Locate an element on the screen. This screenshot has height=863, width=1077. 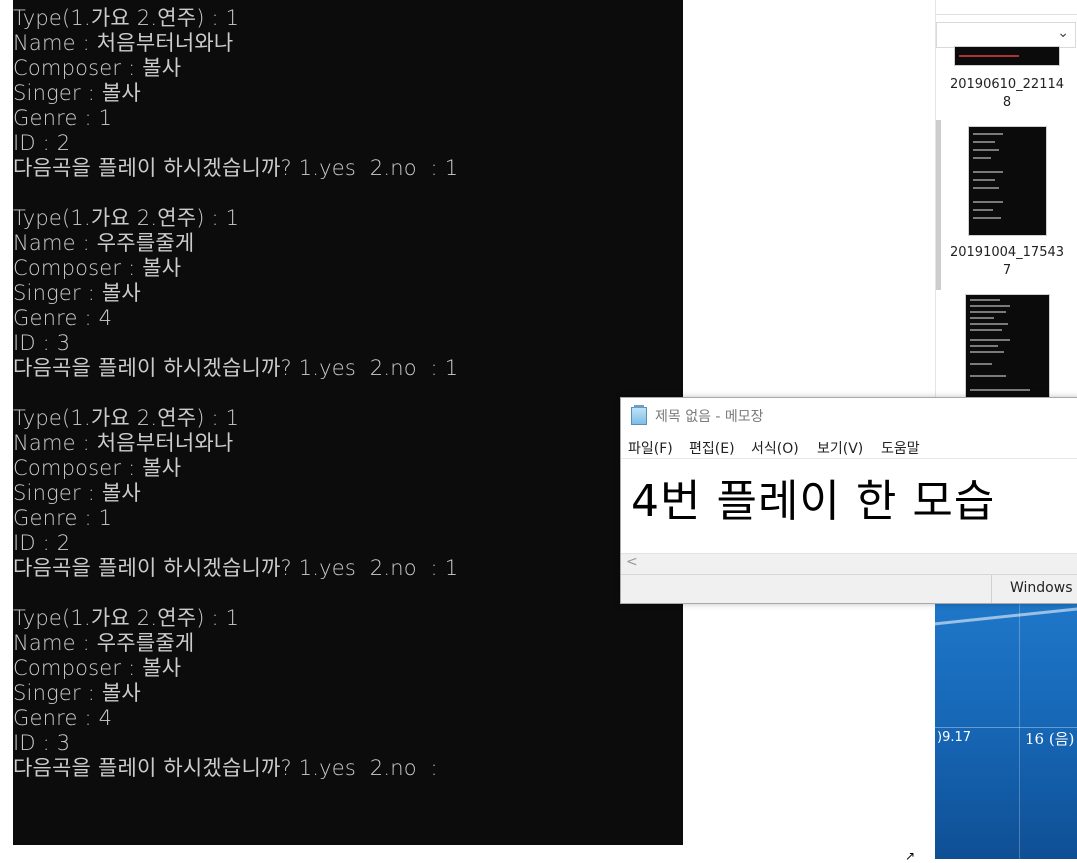
view-dropdown: ⌄ is located at coordinates (1006, 35).